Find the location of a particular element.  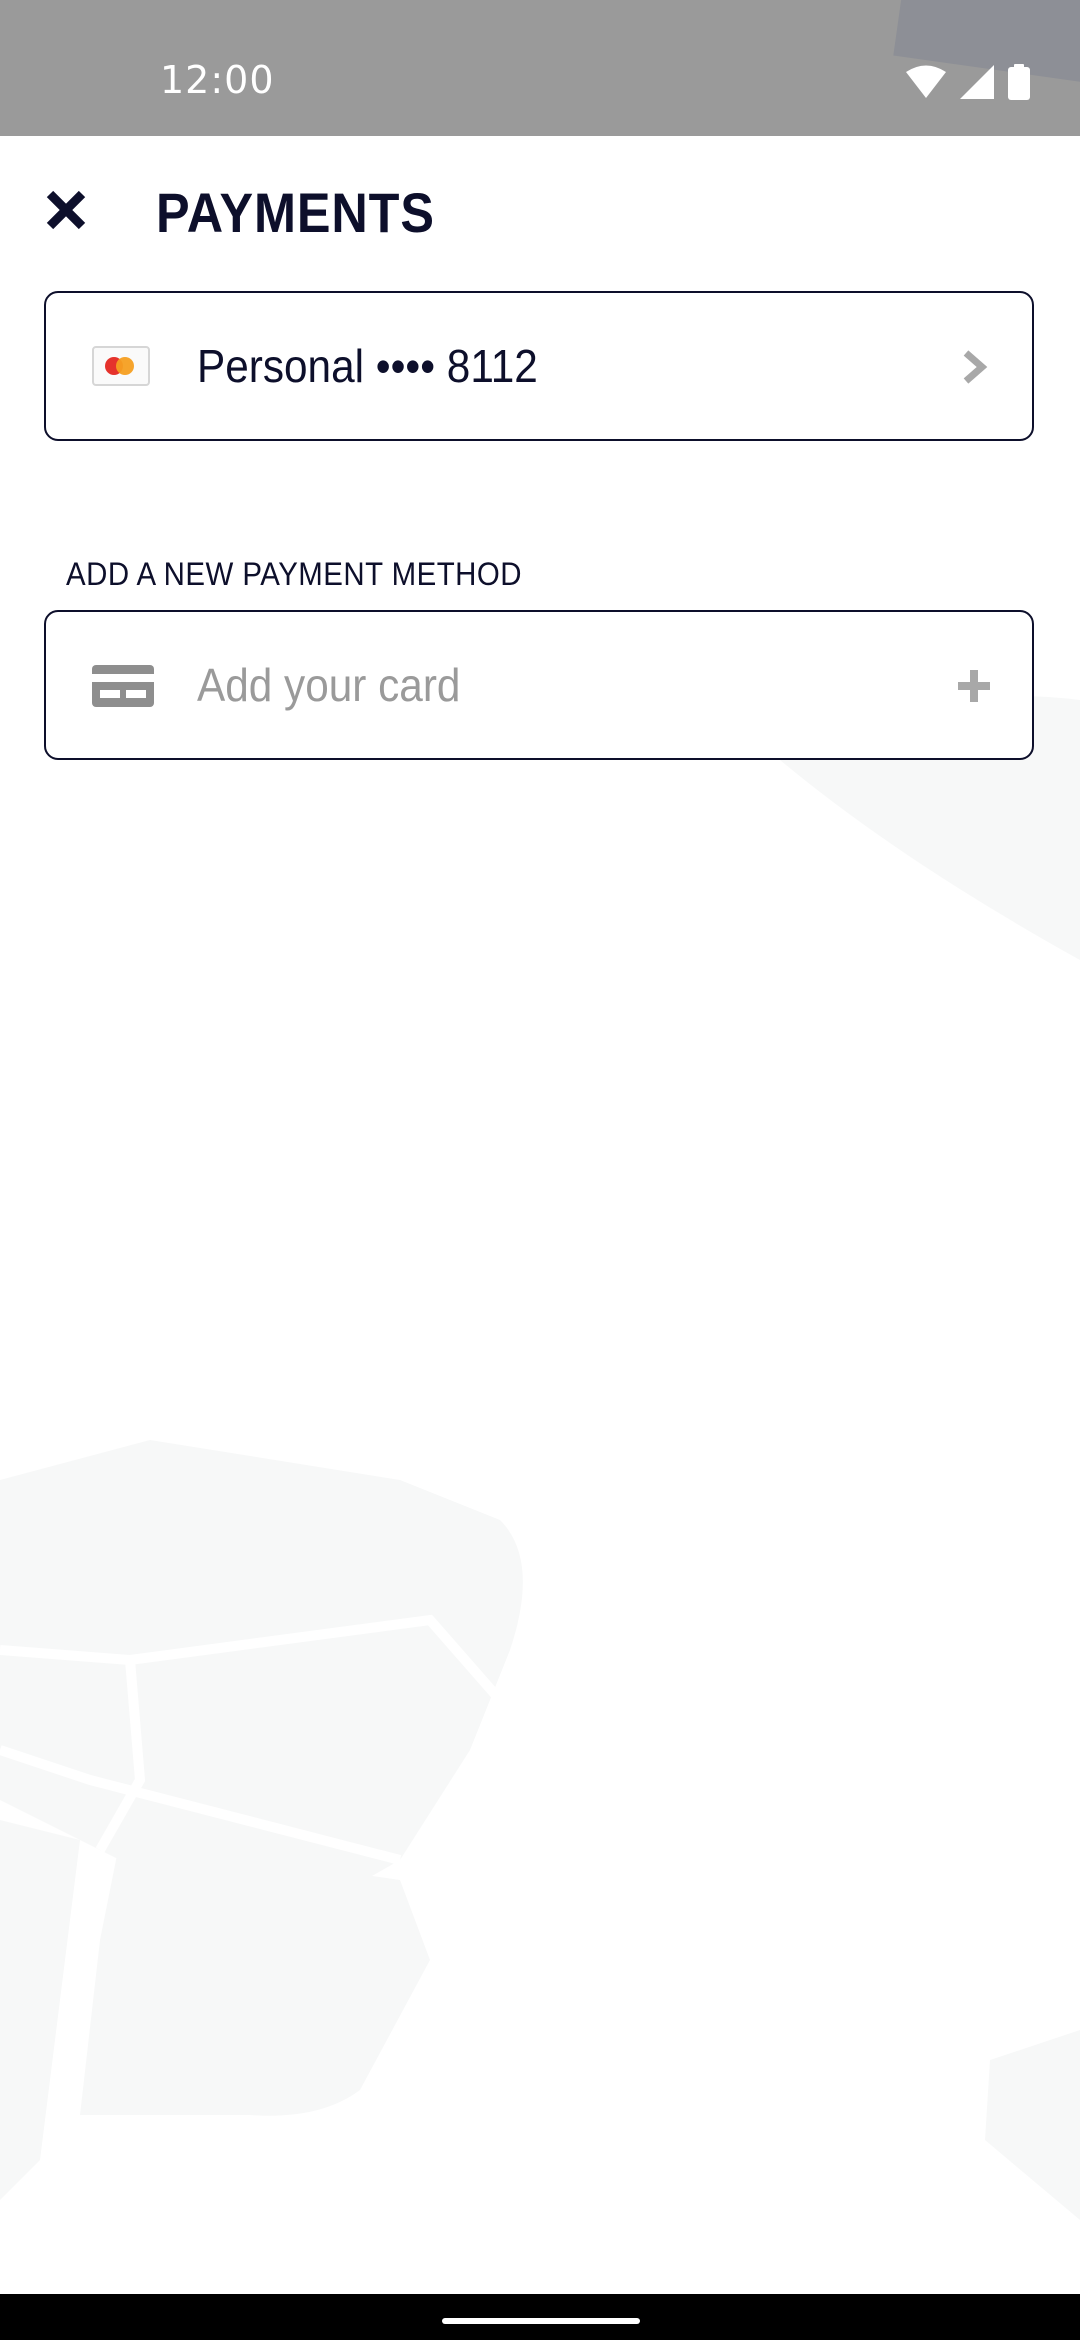

close-button is located at coordinates (66, 210).